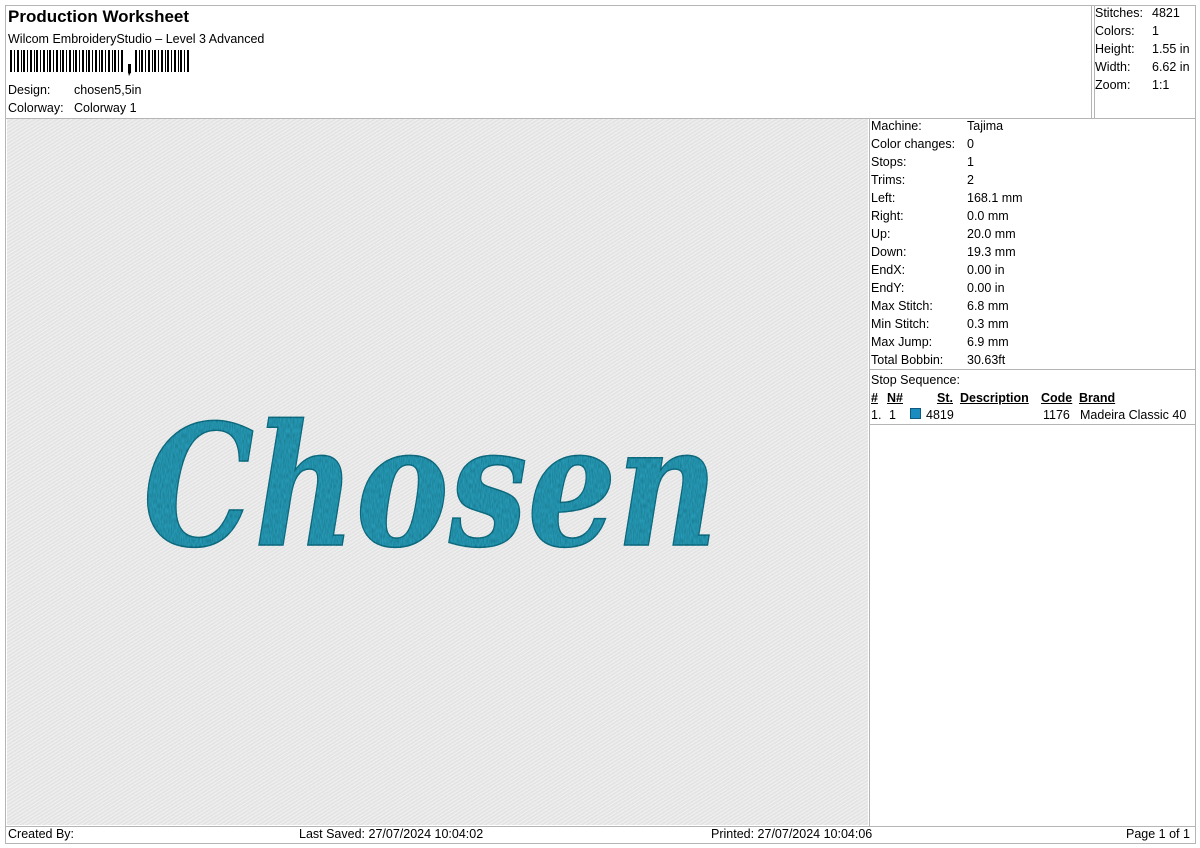 This screenshot has width=1200, height=848. Describe the element at coordinates (900, 324) in the screenshot. I see `detail-label-min-stitch: Min Stitch:` at that location.